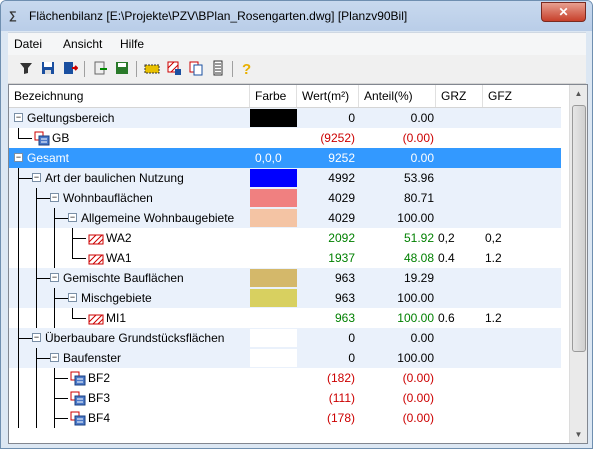  I want to click on tree-row: BF4 (178) (0.00), so click(285, 418).